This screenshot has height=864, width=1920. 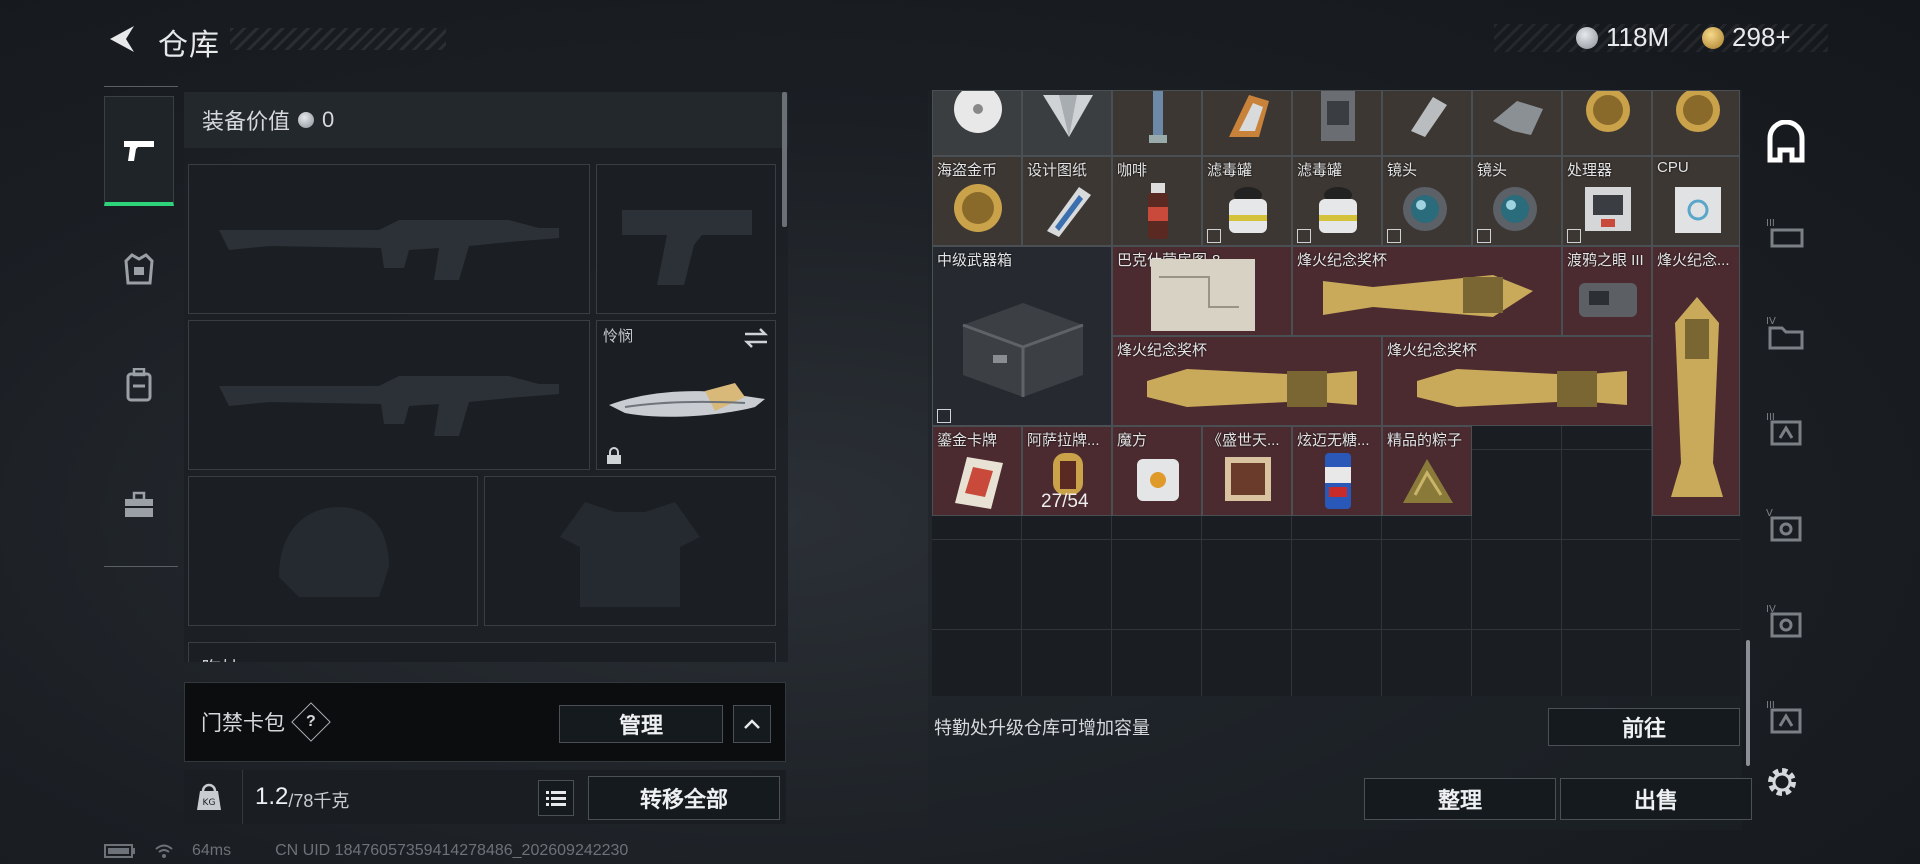 What do you see at coordinates (1065, 501) in the screenshot?
I see `stack-count: 27/54` at bounding box center [1065, 501].